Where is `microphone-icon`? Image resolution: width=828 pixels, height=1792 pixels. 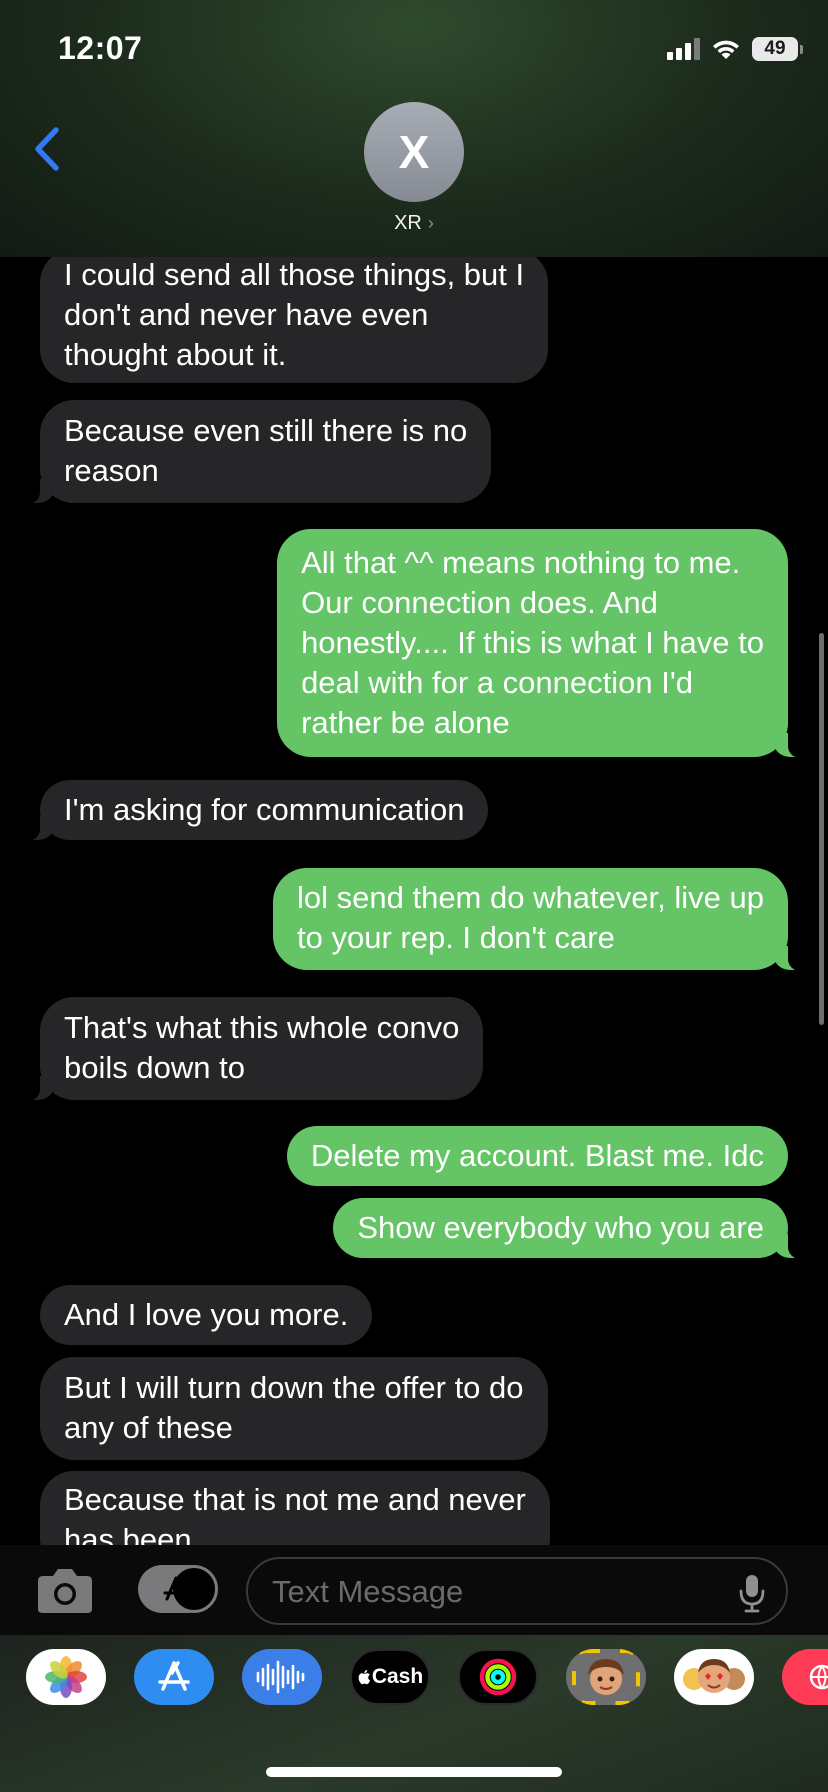 microphone-icon is located at coordinates (752, 1593).